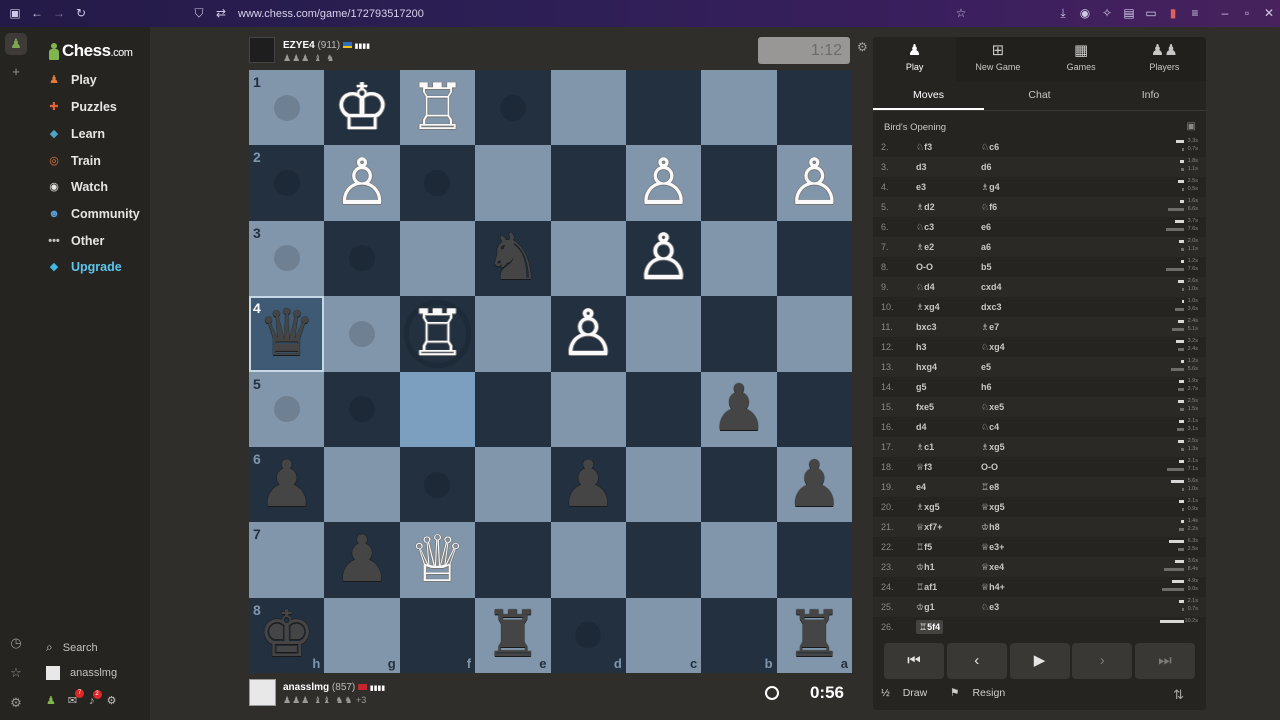  What do you see at coordinates (928, 95) in the screenshot?
I see `subtab-moves: Moves` at bounding box center [928, 95].